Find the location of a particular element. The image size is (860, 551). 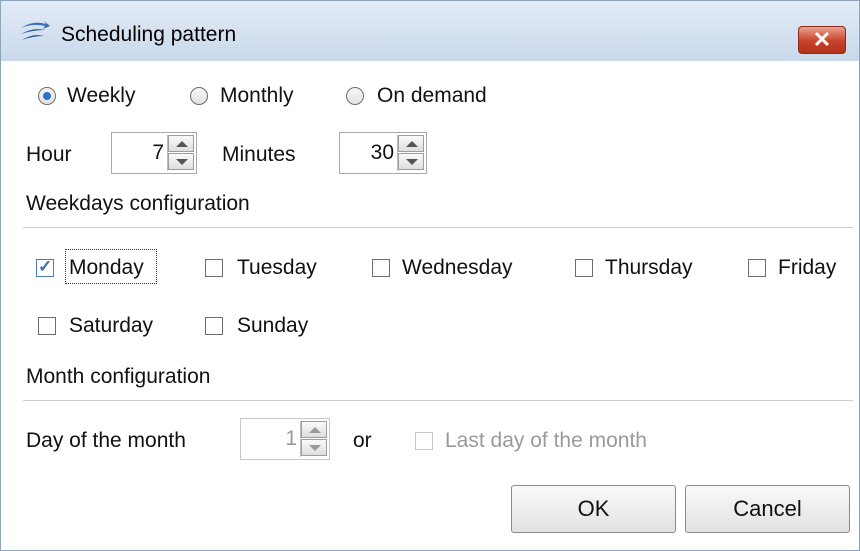

minutes-decrement-button is located at coordinates (411, 161).